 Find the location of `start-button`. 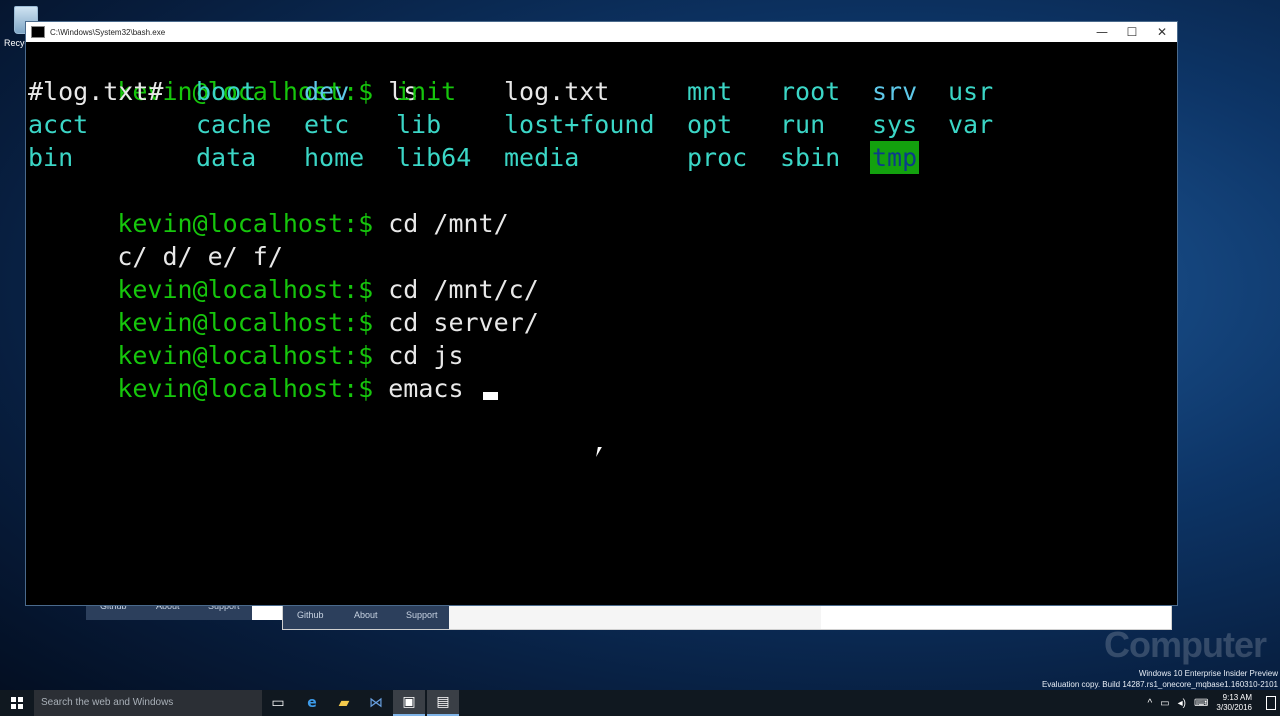

start-button is located at coordinates (17, 703).